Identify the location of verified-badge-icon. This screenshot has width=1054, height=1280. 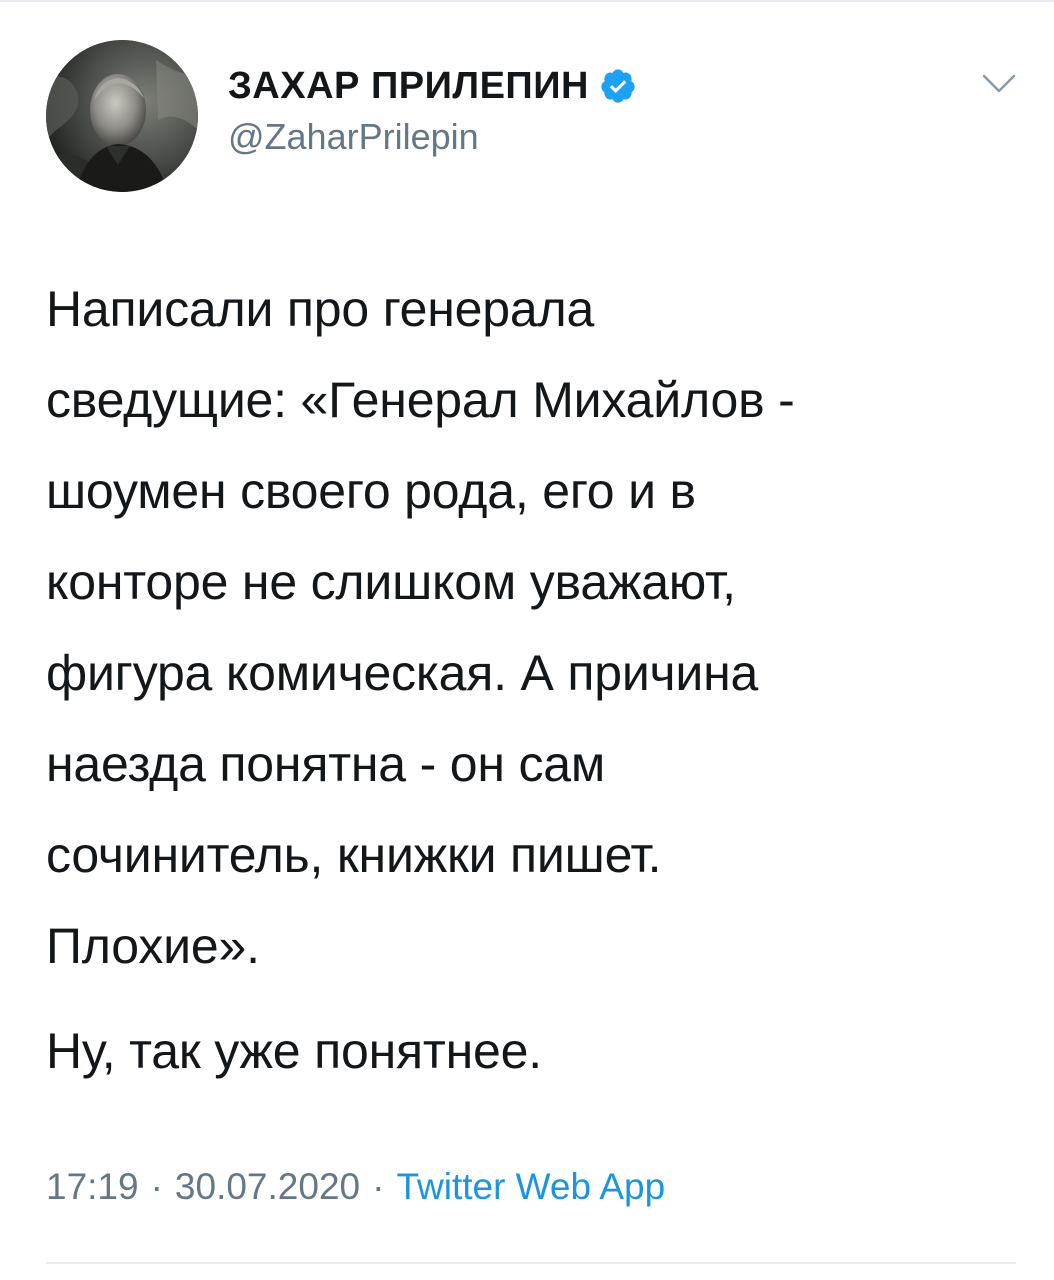
(618, 86).